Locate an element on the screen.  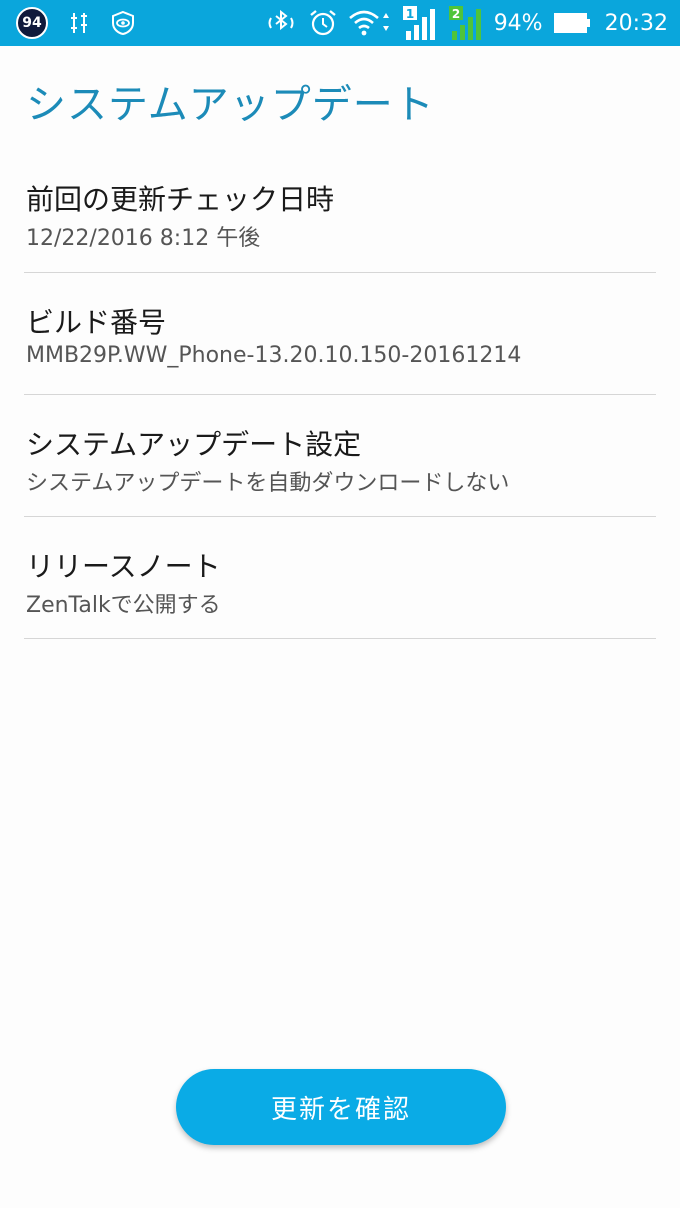
wifi-icon is located at coordinates (370, 23).